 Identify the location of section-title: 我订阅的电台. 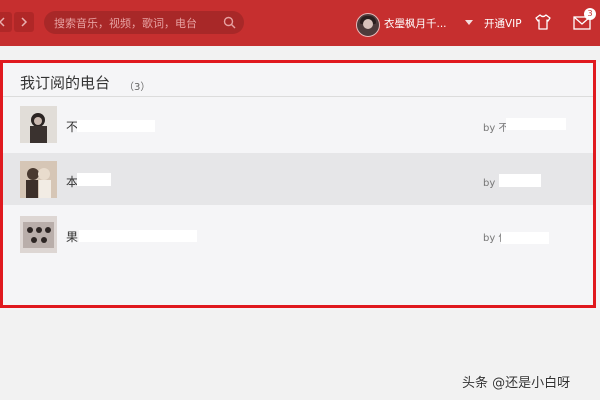
(65, 83).